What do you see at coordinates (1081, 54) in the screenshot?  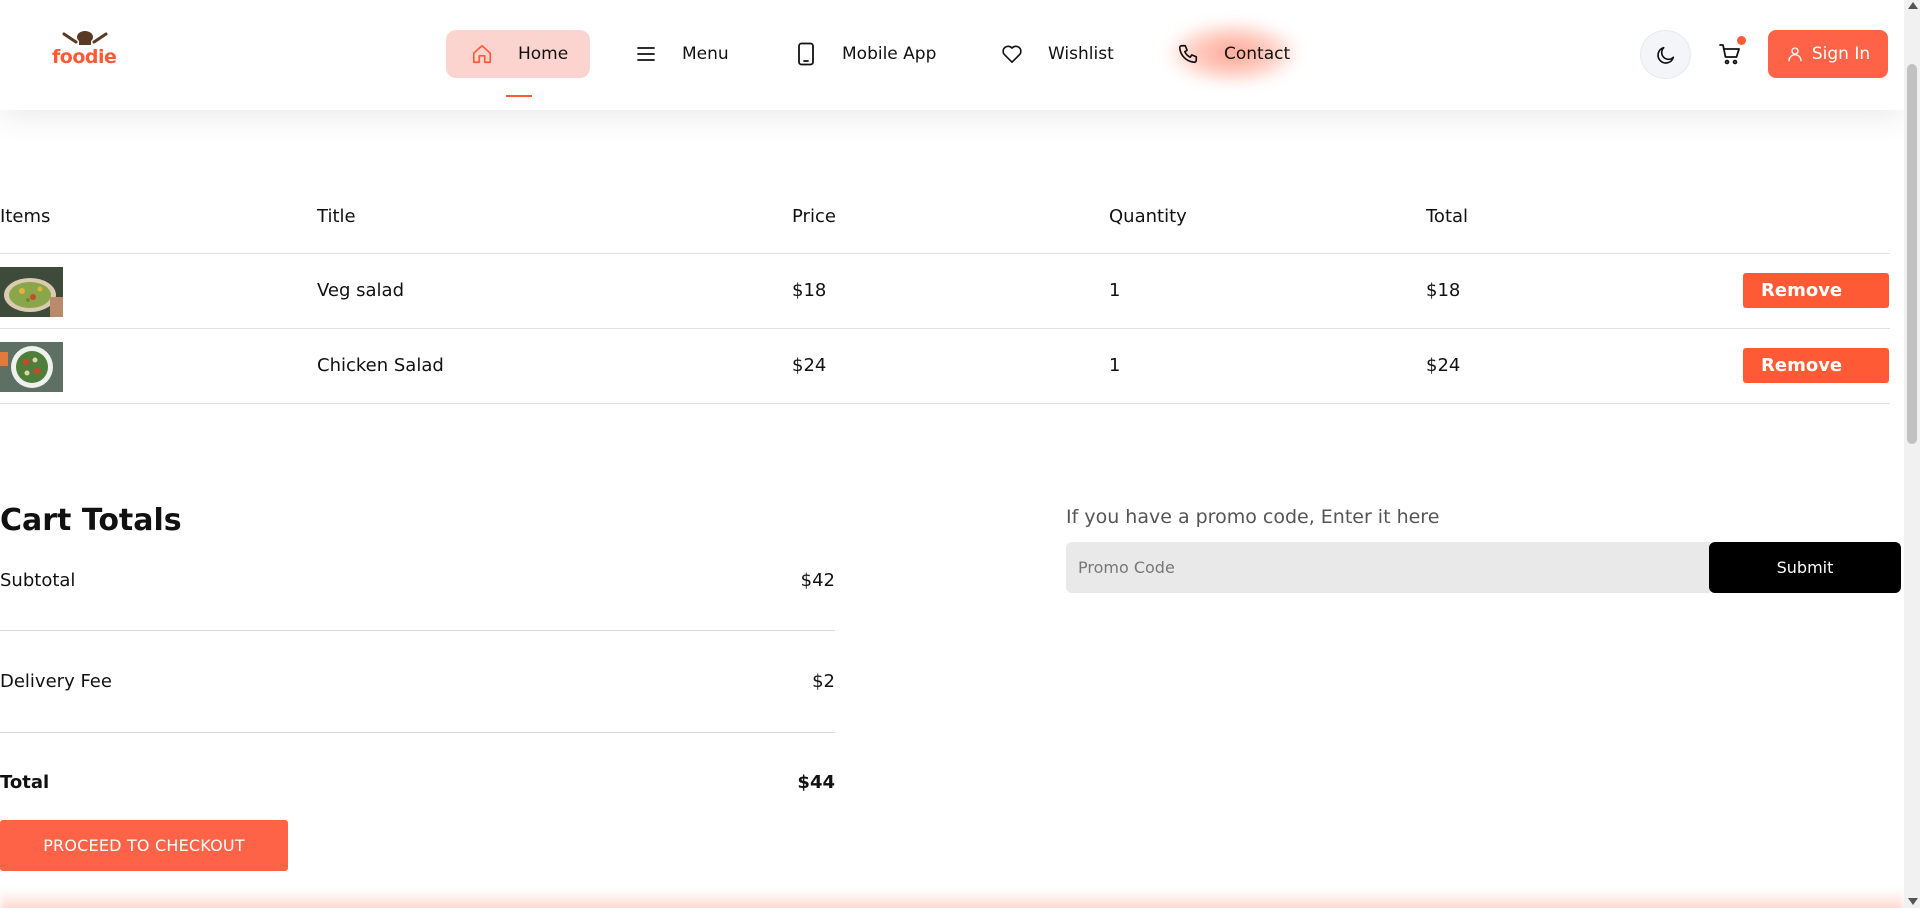 I see `nav-wishlist-label: Wishlist` at bounding box center [1081, 54].